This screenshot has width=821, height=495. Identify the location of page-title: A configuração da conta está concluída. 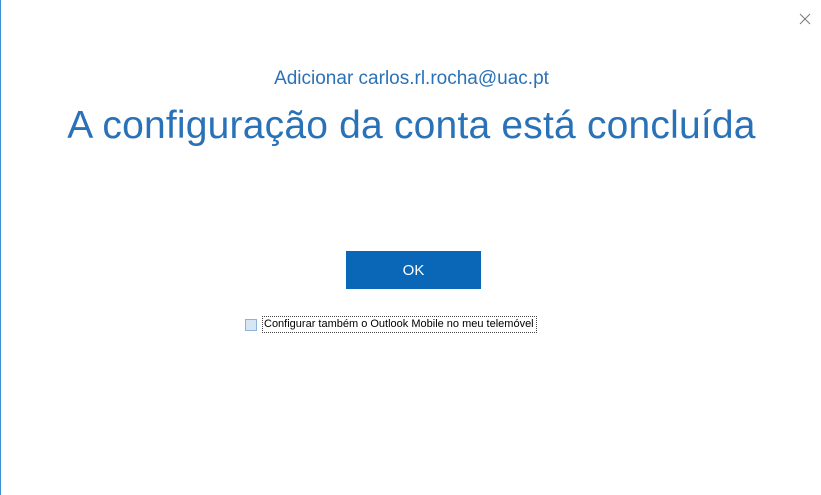
(411, 125).